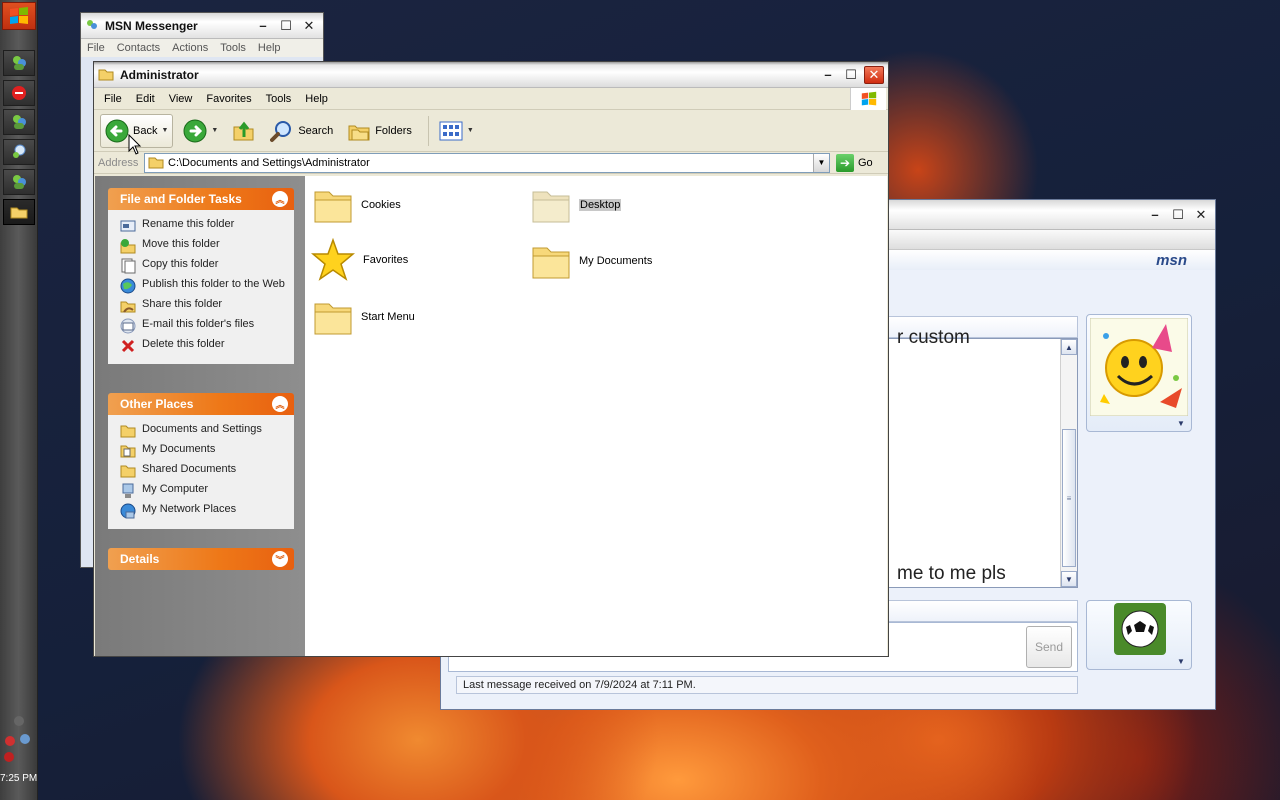 The height and width of the screenshot is (800, 1280). I want to click on messenger-icon, so click(19, 182).